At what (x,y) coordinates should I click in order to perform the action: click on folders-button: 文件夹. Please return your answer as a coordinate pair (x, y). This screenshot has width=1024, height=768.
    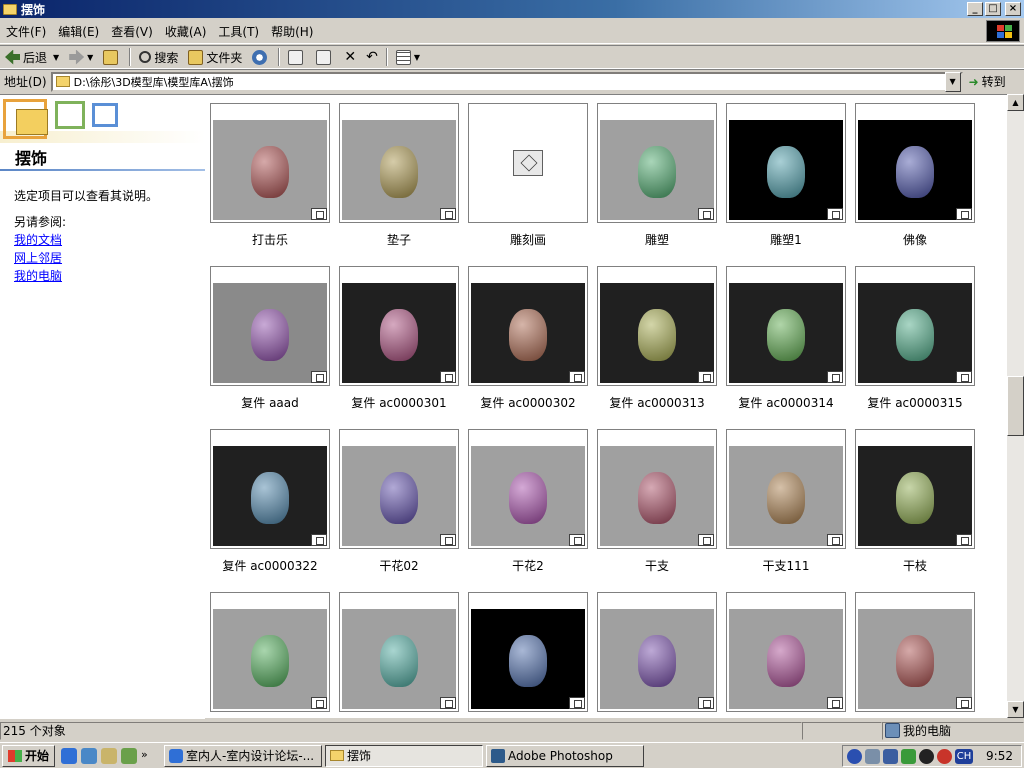
    Looking at the image, I should click on (215, 57).